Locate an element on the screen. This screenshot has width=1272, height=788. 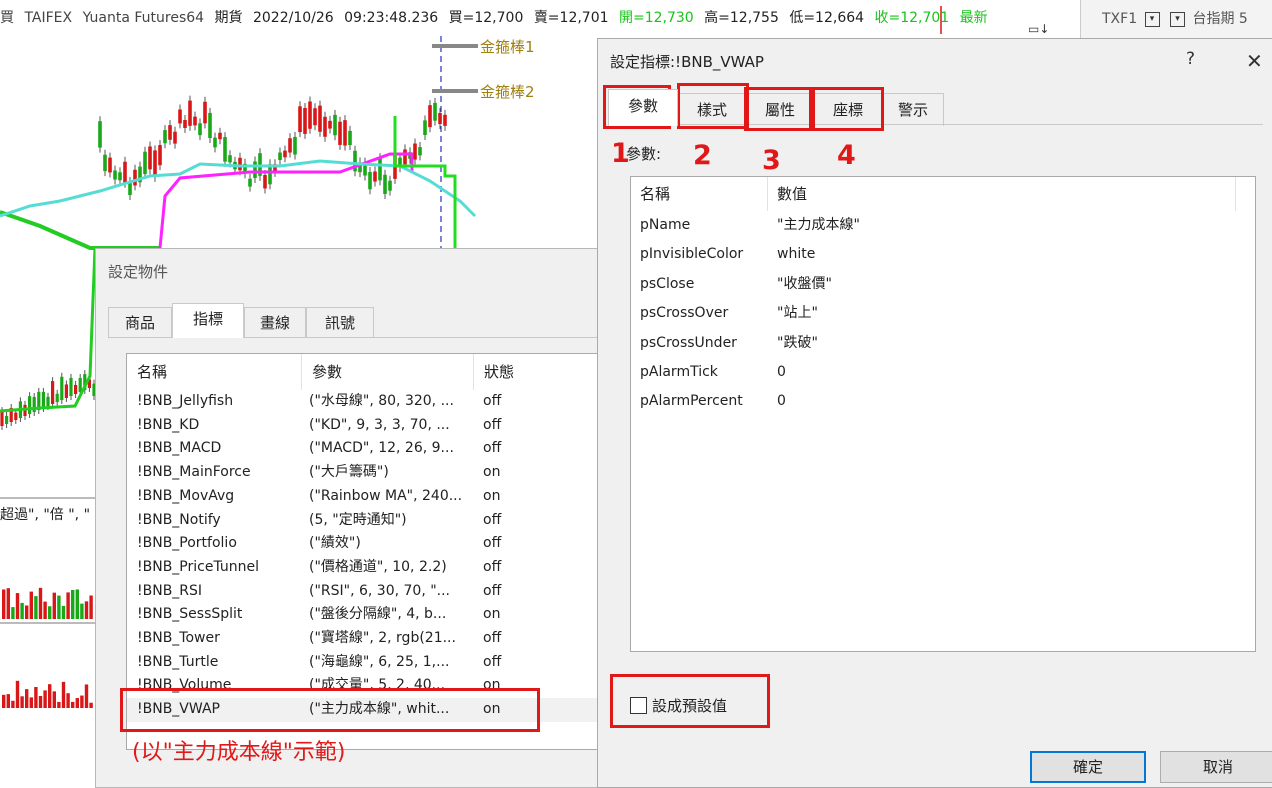
indicator-row: !BNB_KD ("KD", 9, 3, 3, 70, ... off is located at coordinates (363, 426).